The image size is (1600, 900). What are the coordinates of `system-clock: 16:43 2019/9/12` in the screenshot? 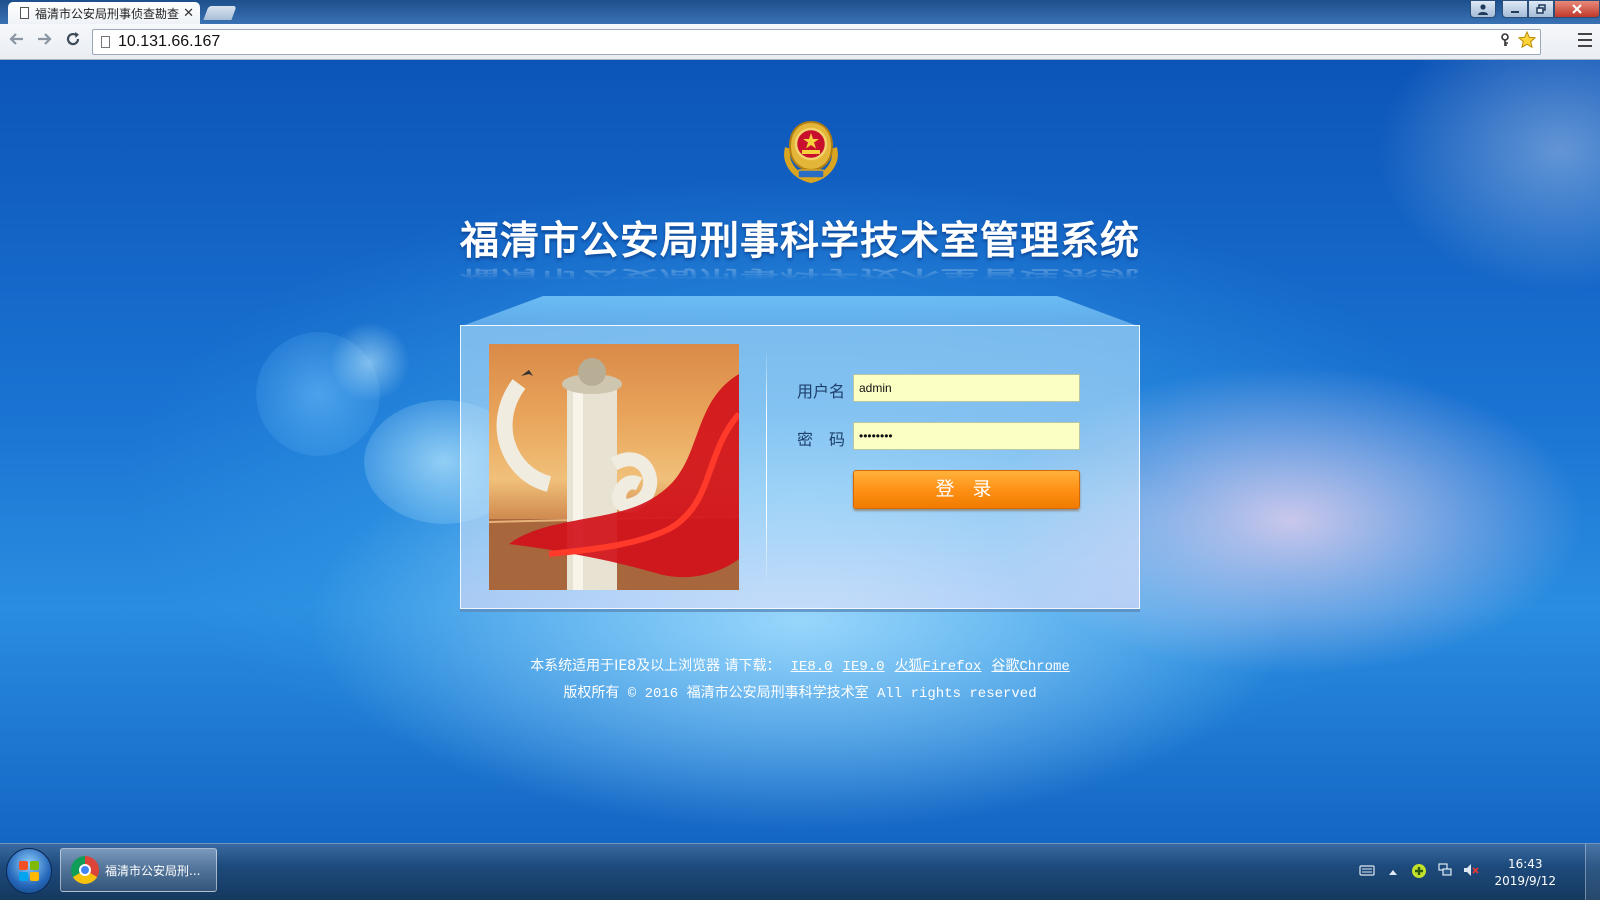 It's located at (1525, 873).